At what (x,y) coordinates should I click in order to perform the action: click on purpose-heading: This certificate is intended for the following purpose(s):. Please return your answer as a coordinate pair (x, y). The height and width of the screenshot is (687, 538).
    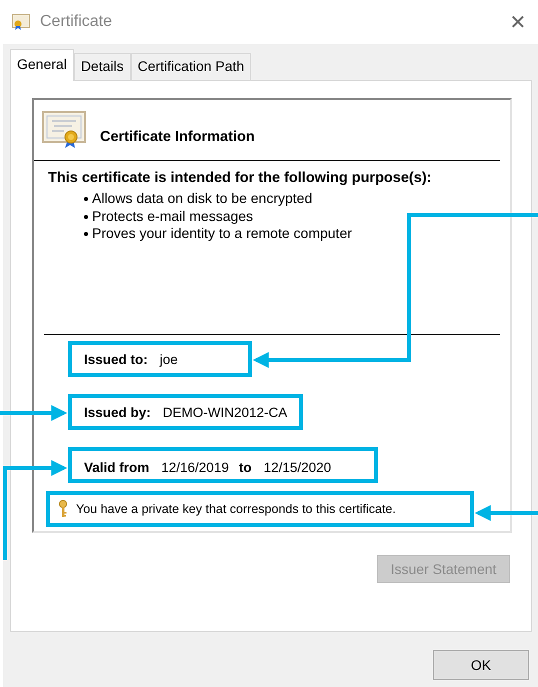
    Looking at the image, I should click on (239, 178).